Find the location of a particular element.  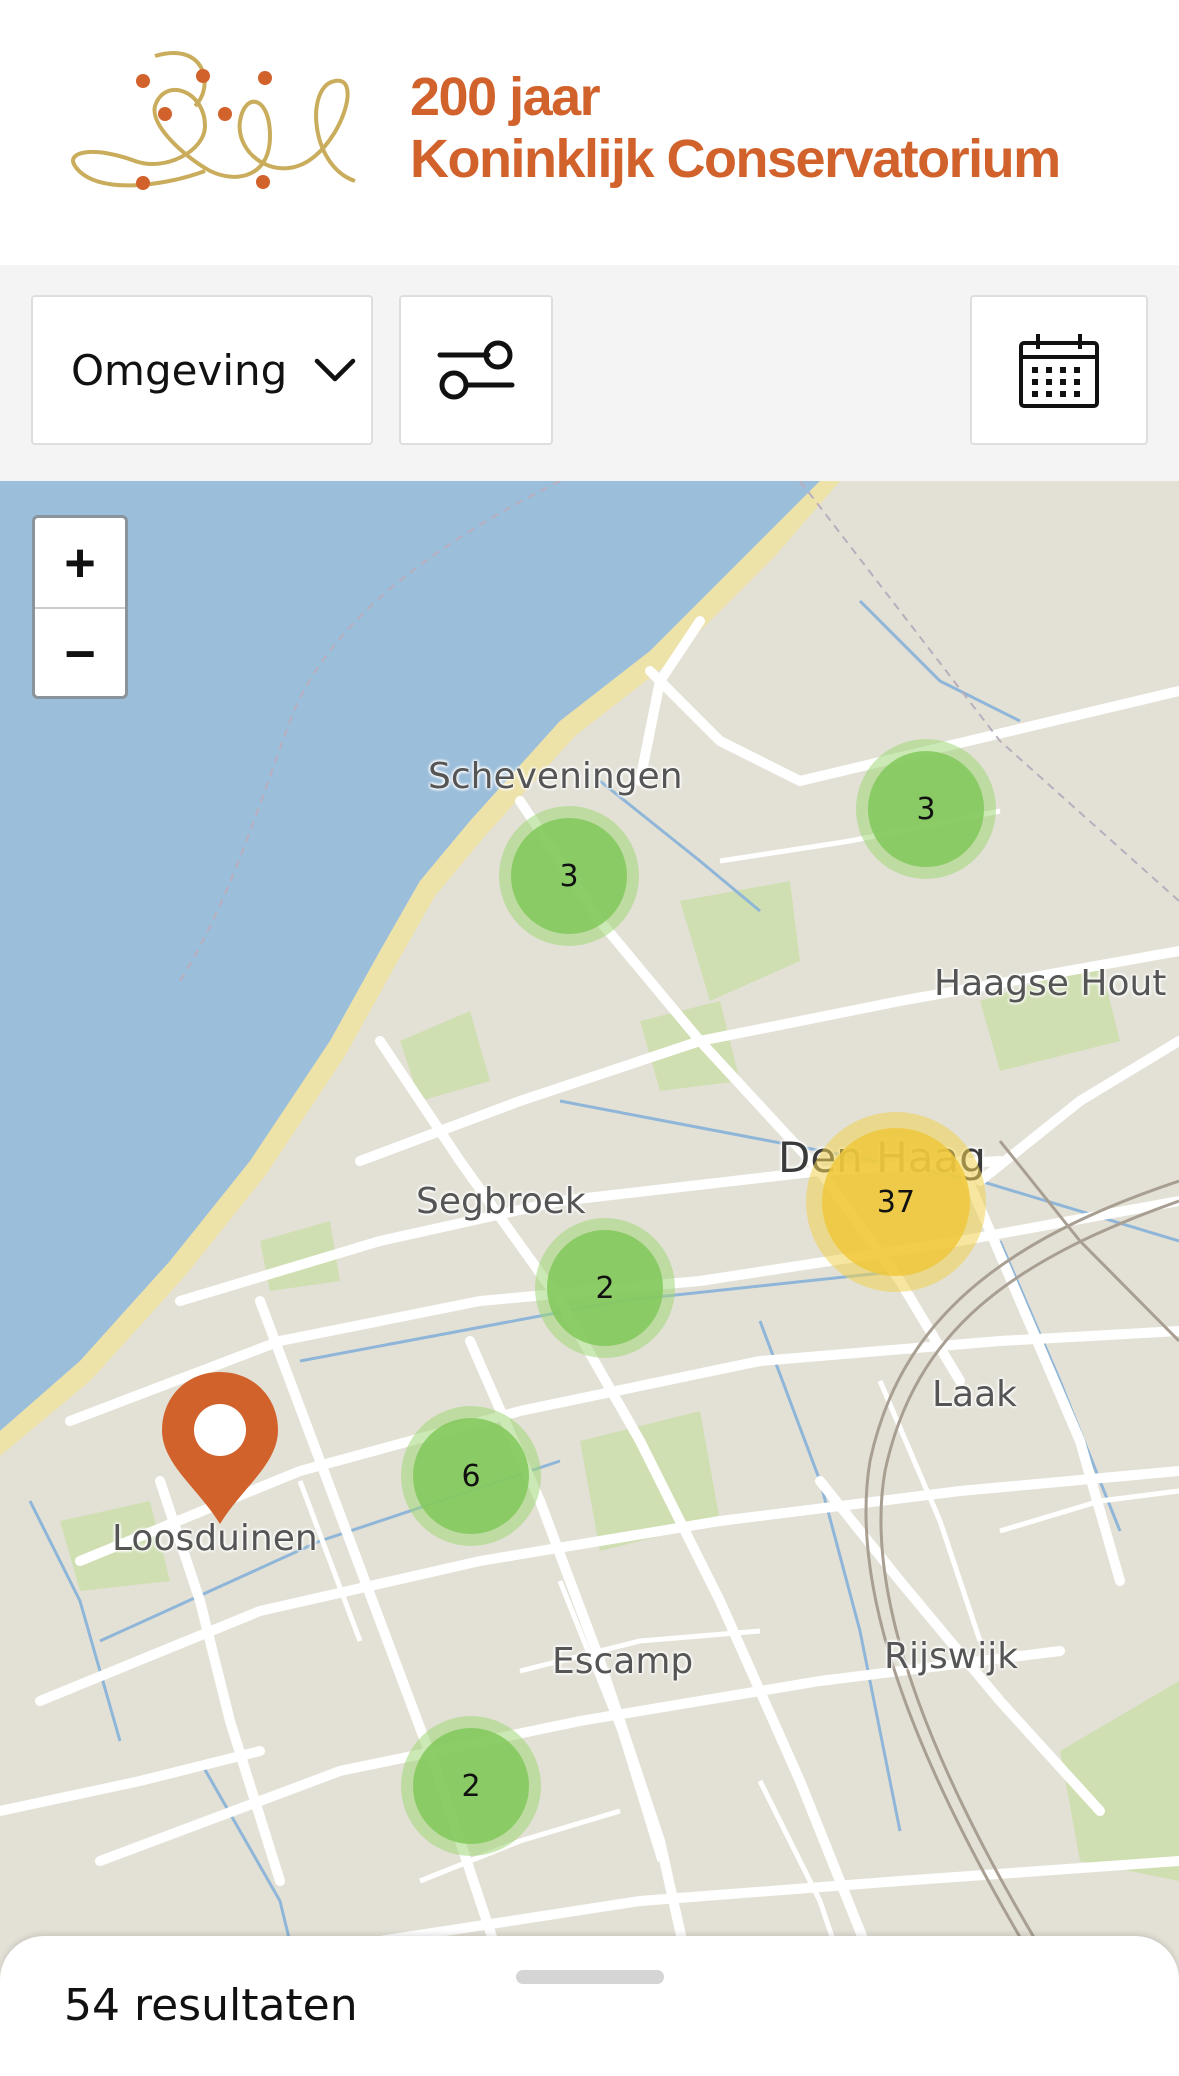

logo-line-2: Koninklijk Conservatorium is located at coordinates (735, 159).